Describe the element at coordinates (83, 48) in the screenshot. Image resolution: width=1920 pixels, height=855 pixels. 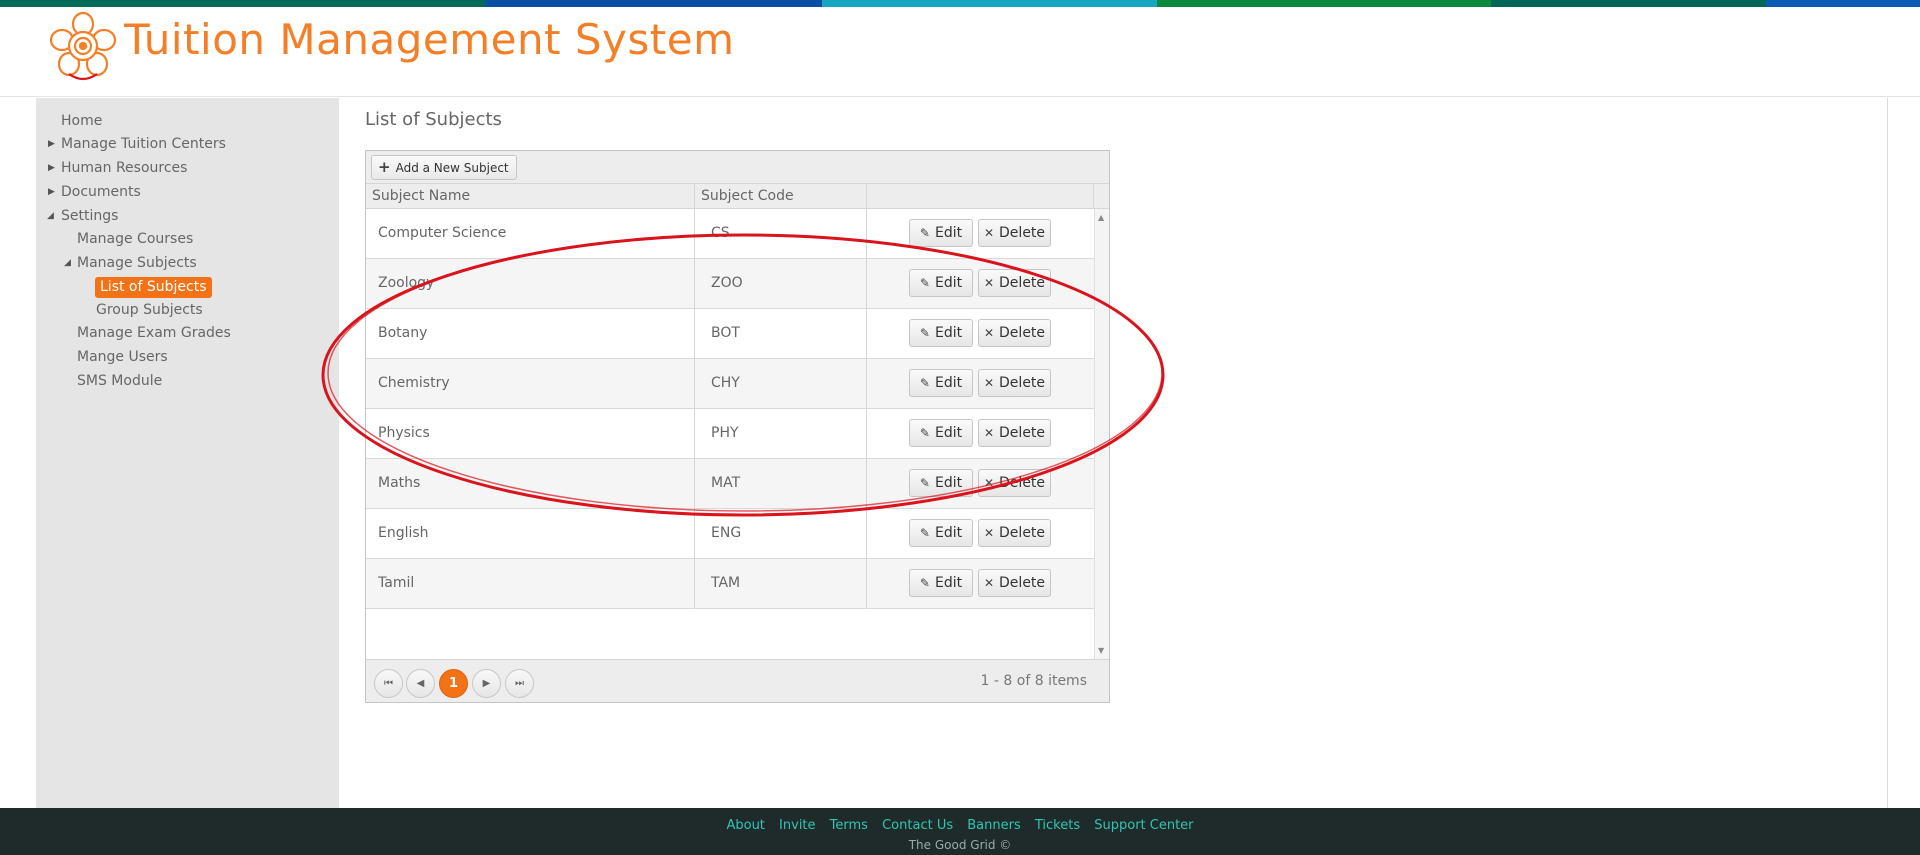
I see `flower-logo-icon` at that location.